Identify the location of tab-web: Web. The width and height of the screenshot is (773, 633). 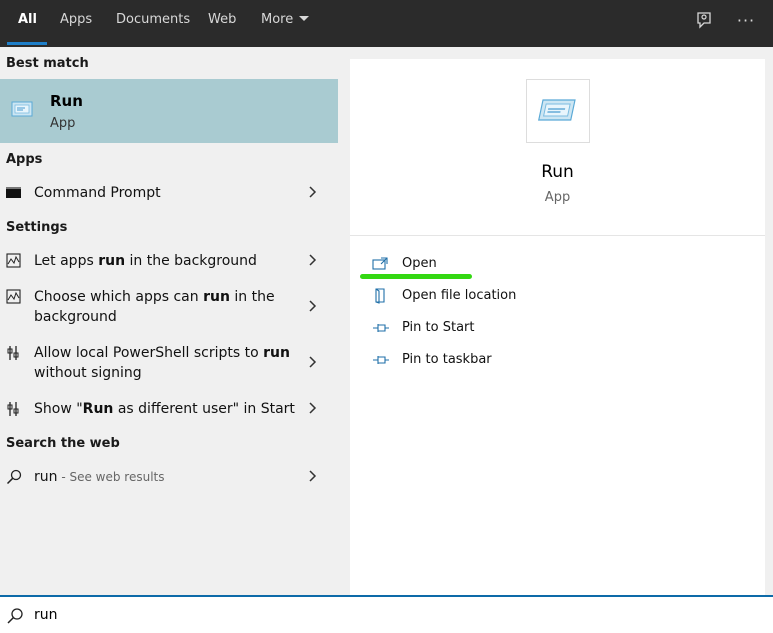
(222, 23).